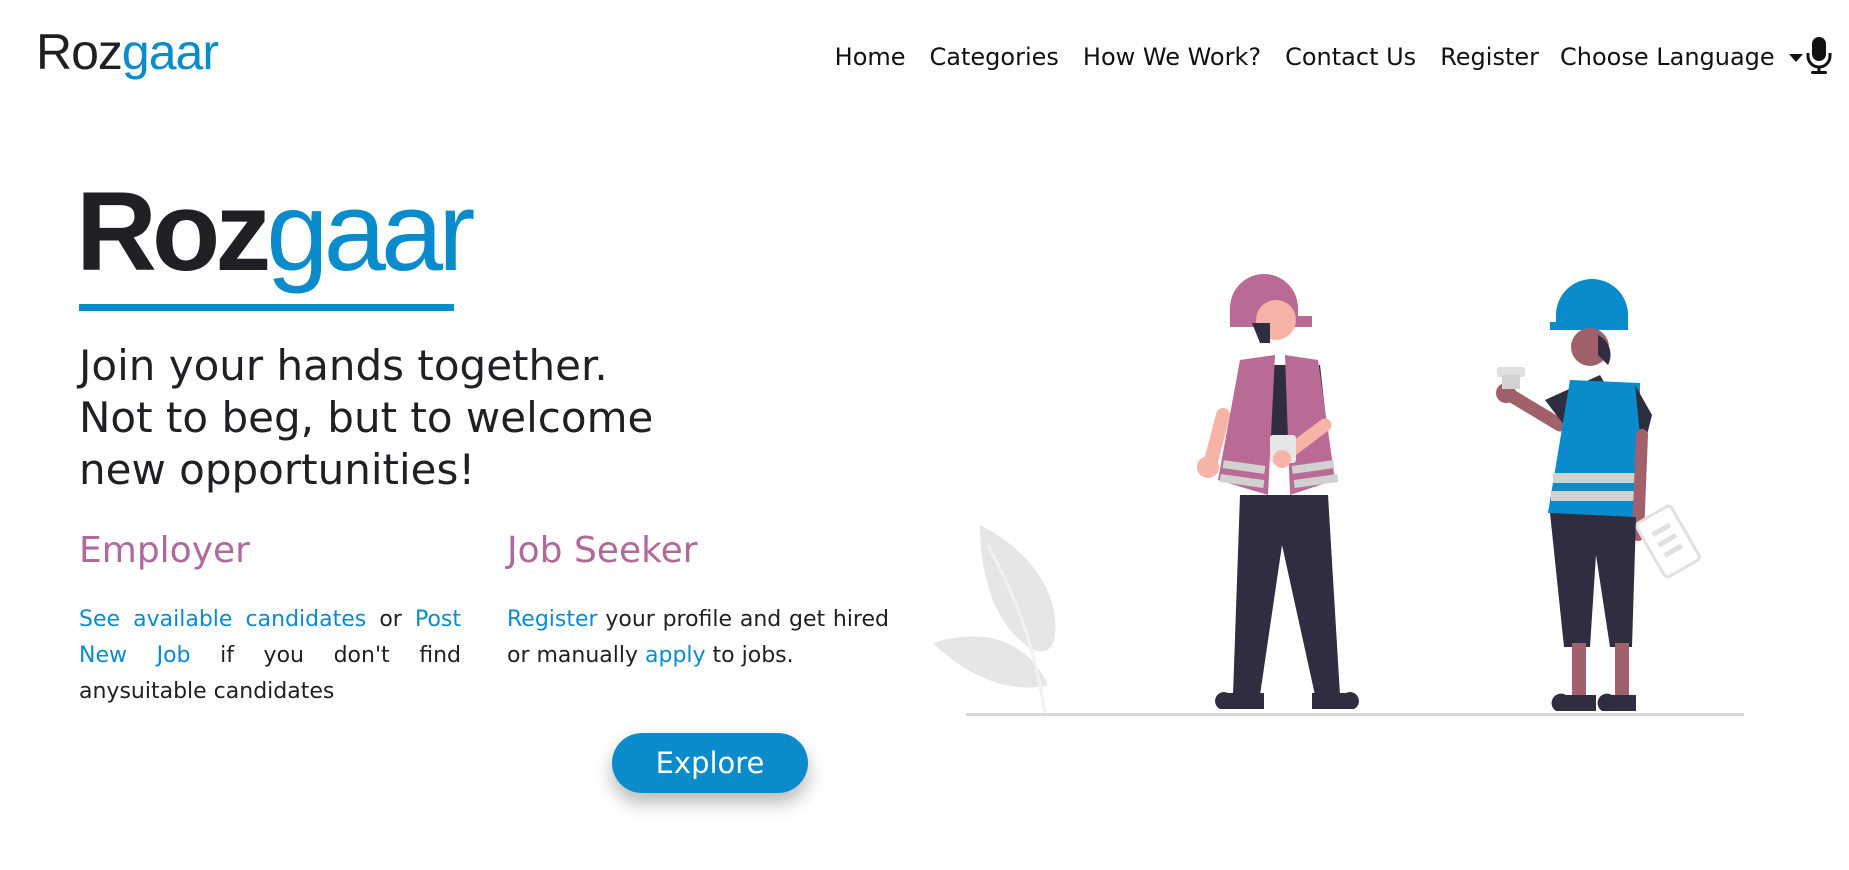 This screenshot has height=870, width=1849. What do you see at coordinates (602, 550) in the screenshot?
I see `job-seeker-heading: Job Seeker` at bounding box center [602, 550].